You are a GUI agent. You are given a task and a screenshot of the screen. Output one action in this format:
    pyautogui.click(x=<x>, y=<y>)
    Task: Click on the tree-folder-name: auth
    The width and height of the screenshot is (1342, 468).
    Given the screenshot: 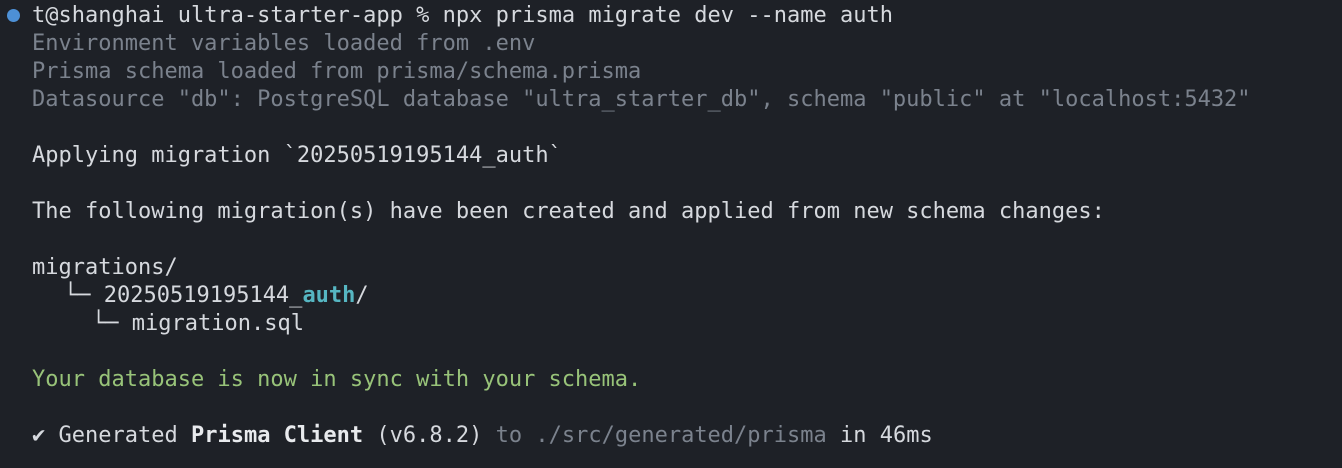 What is the action you would take?
    pyautogui.click(x=329, y=295)
    